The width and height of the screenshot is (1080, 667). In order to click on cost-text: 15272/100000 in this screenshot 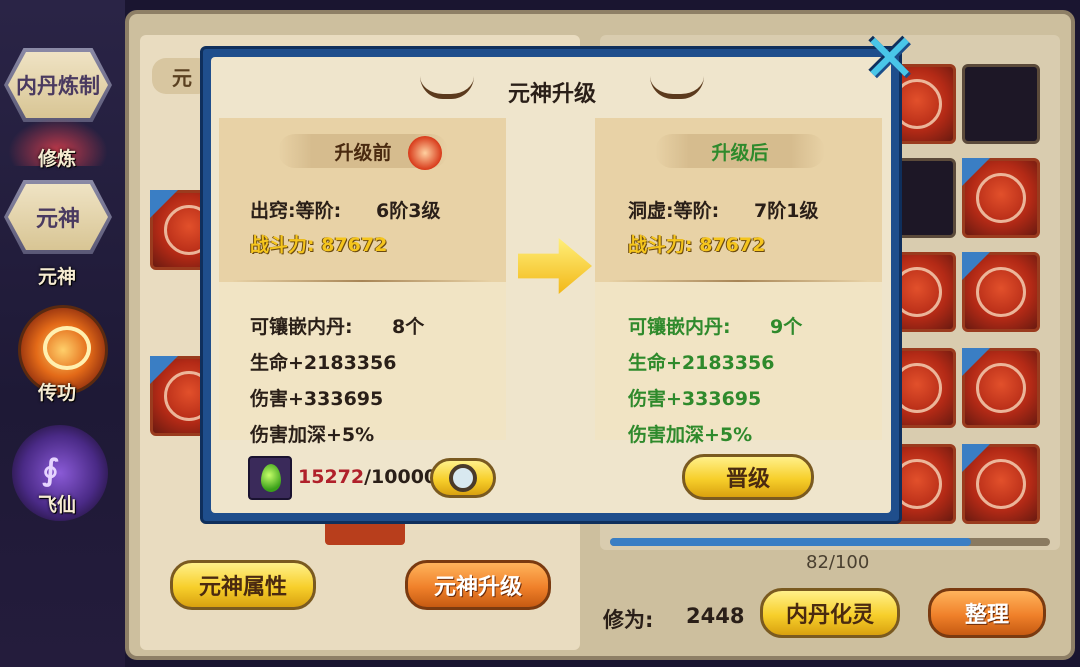, I will do `click(374, 477)`.